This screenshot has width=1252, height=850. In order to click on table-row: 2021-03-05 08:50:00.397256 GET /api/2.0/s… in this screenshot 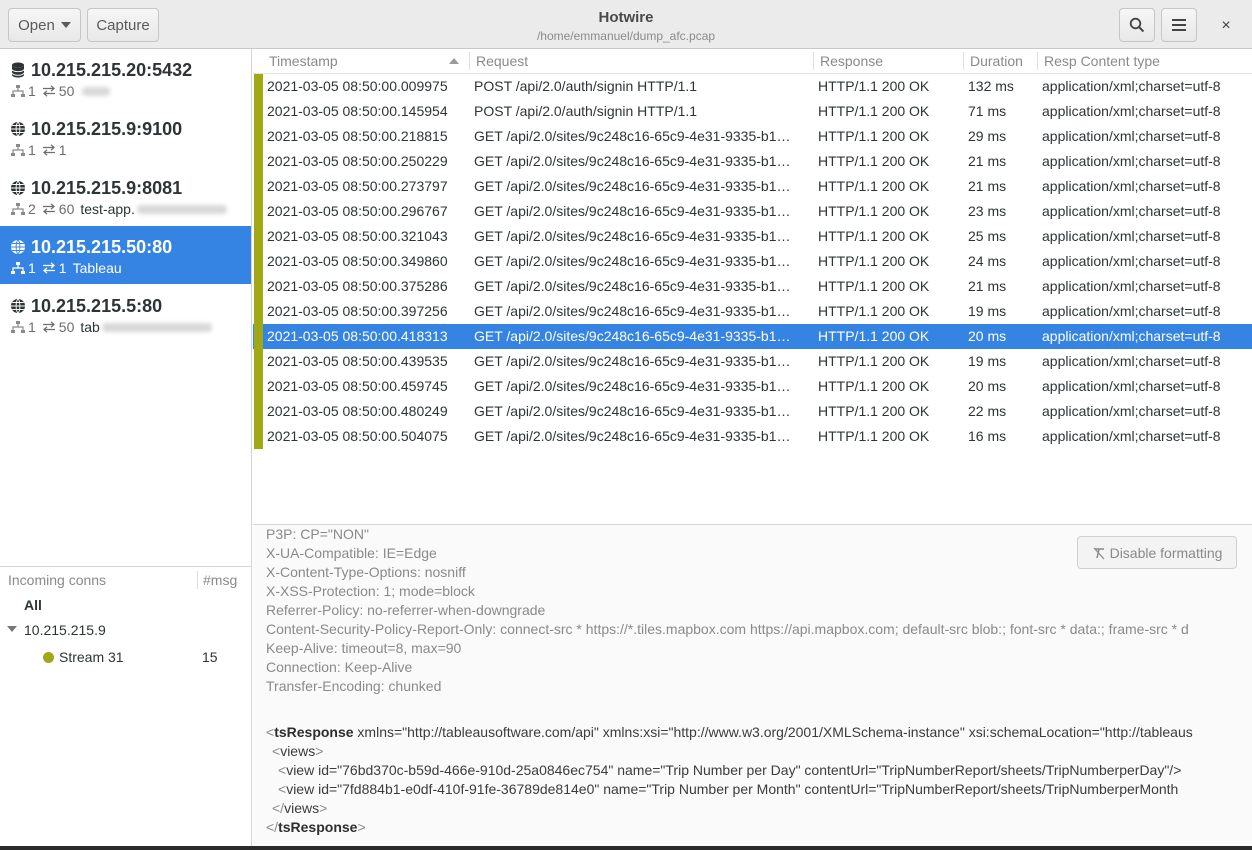, I will do `click(752, 311)`.